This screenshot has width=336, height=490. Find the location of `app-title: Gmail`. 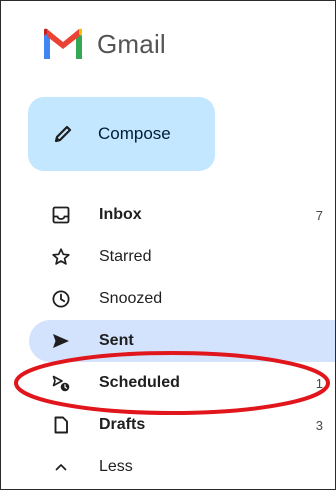

app-title: Gmail is located at coordinates (131, 44).